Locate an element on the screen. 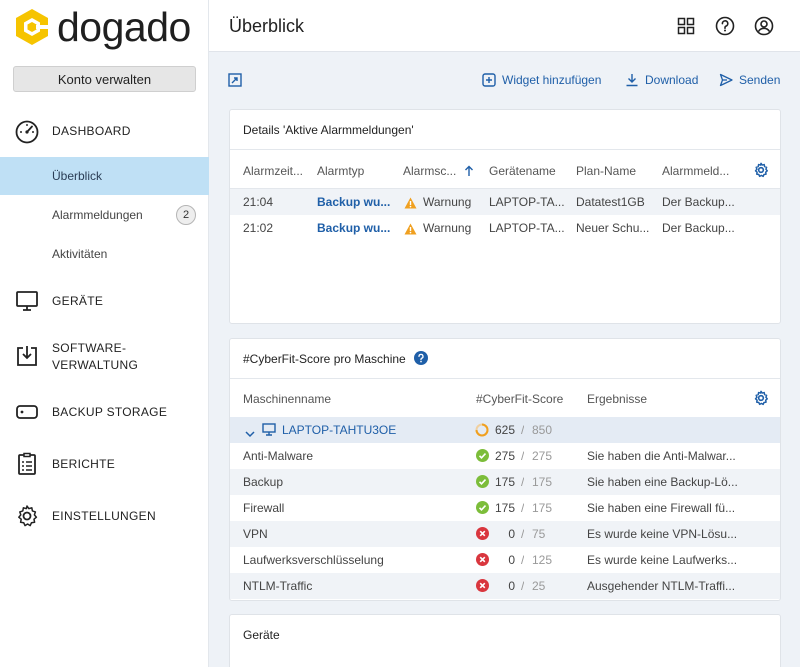 The image size is (800, 667). software-install-icon is located at coordinates (27, 356).